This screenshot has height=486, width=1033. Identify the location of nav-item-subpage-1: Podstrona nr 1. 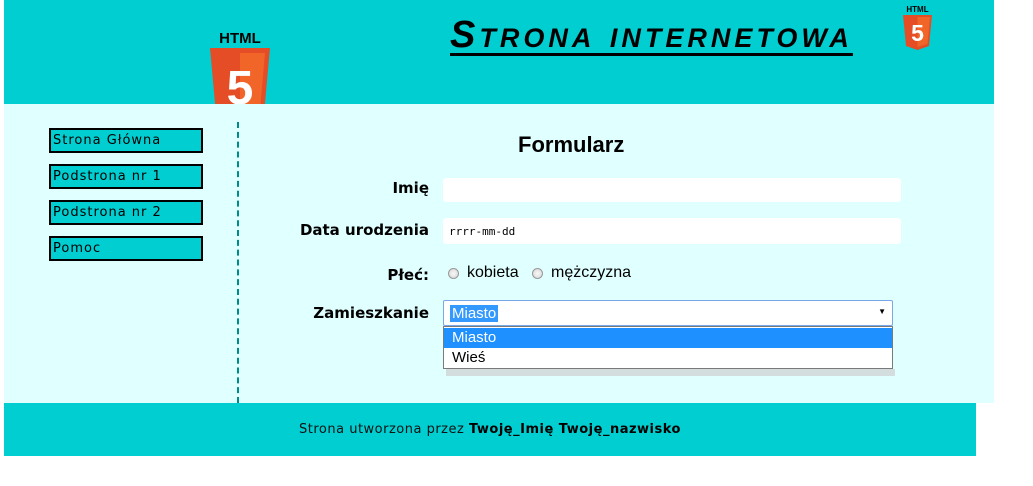
(126, 176).